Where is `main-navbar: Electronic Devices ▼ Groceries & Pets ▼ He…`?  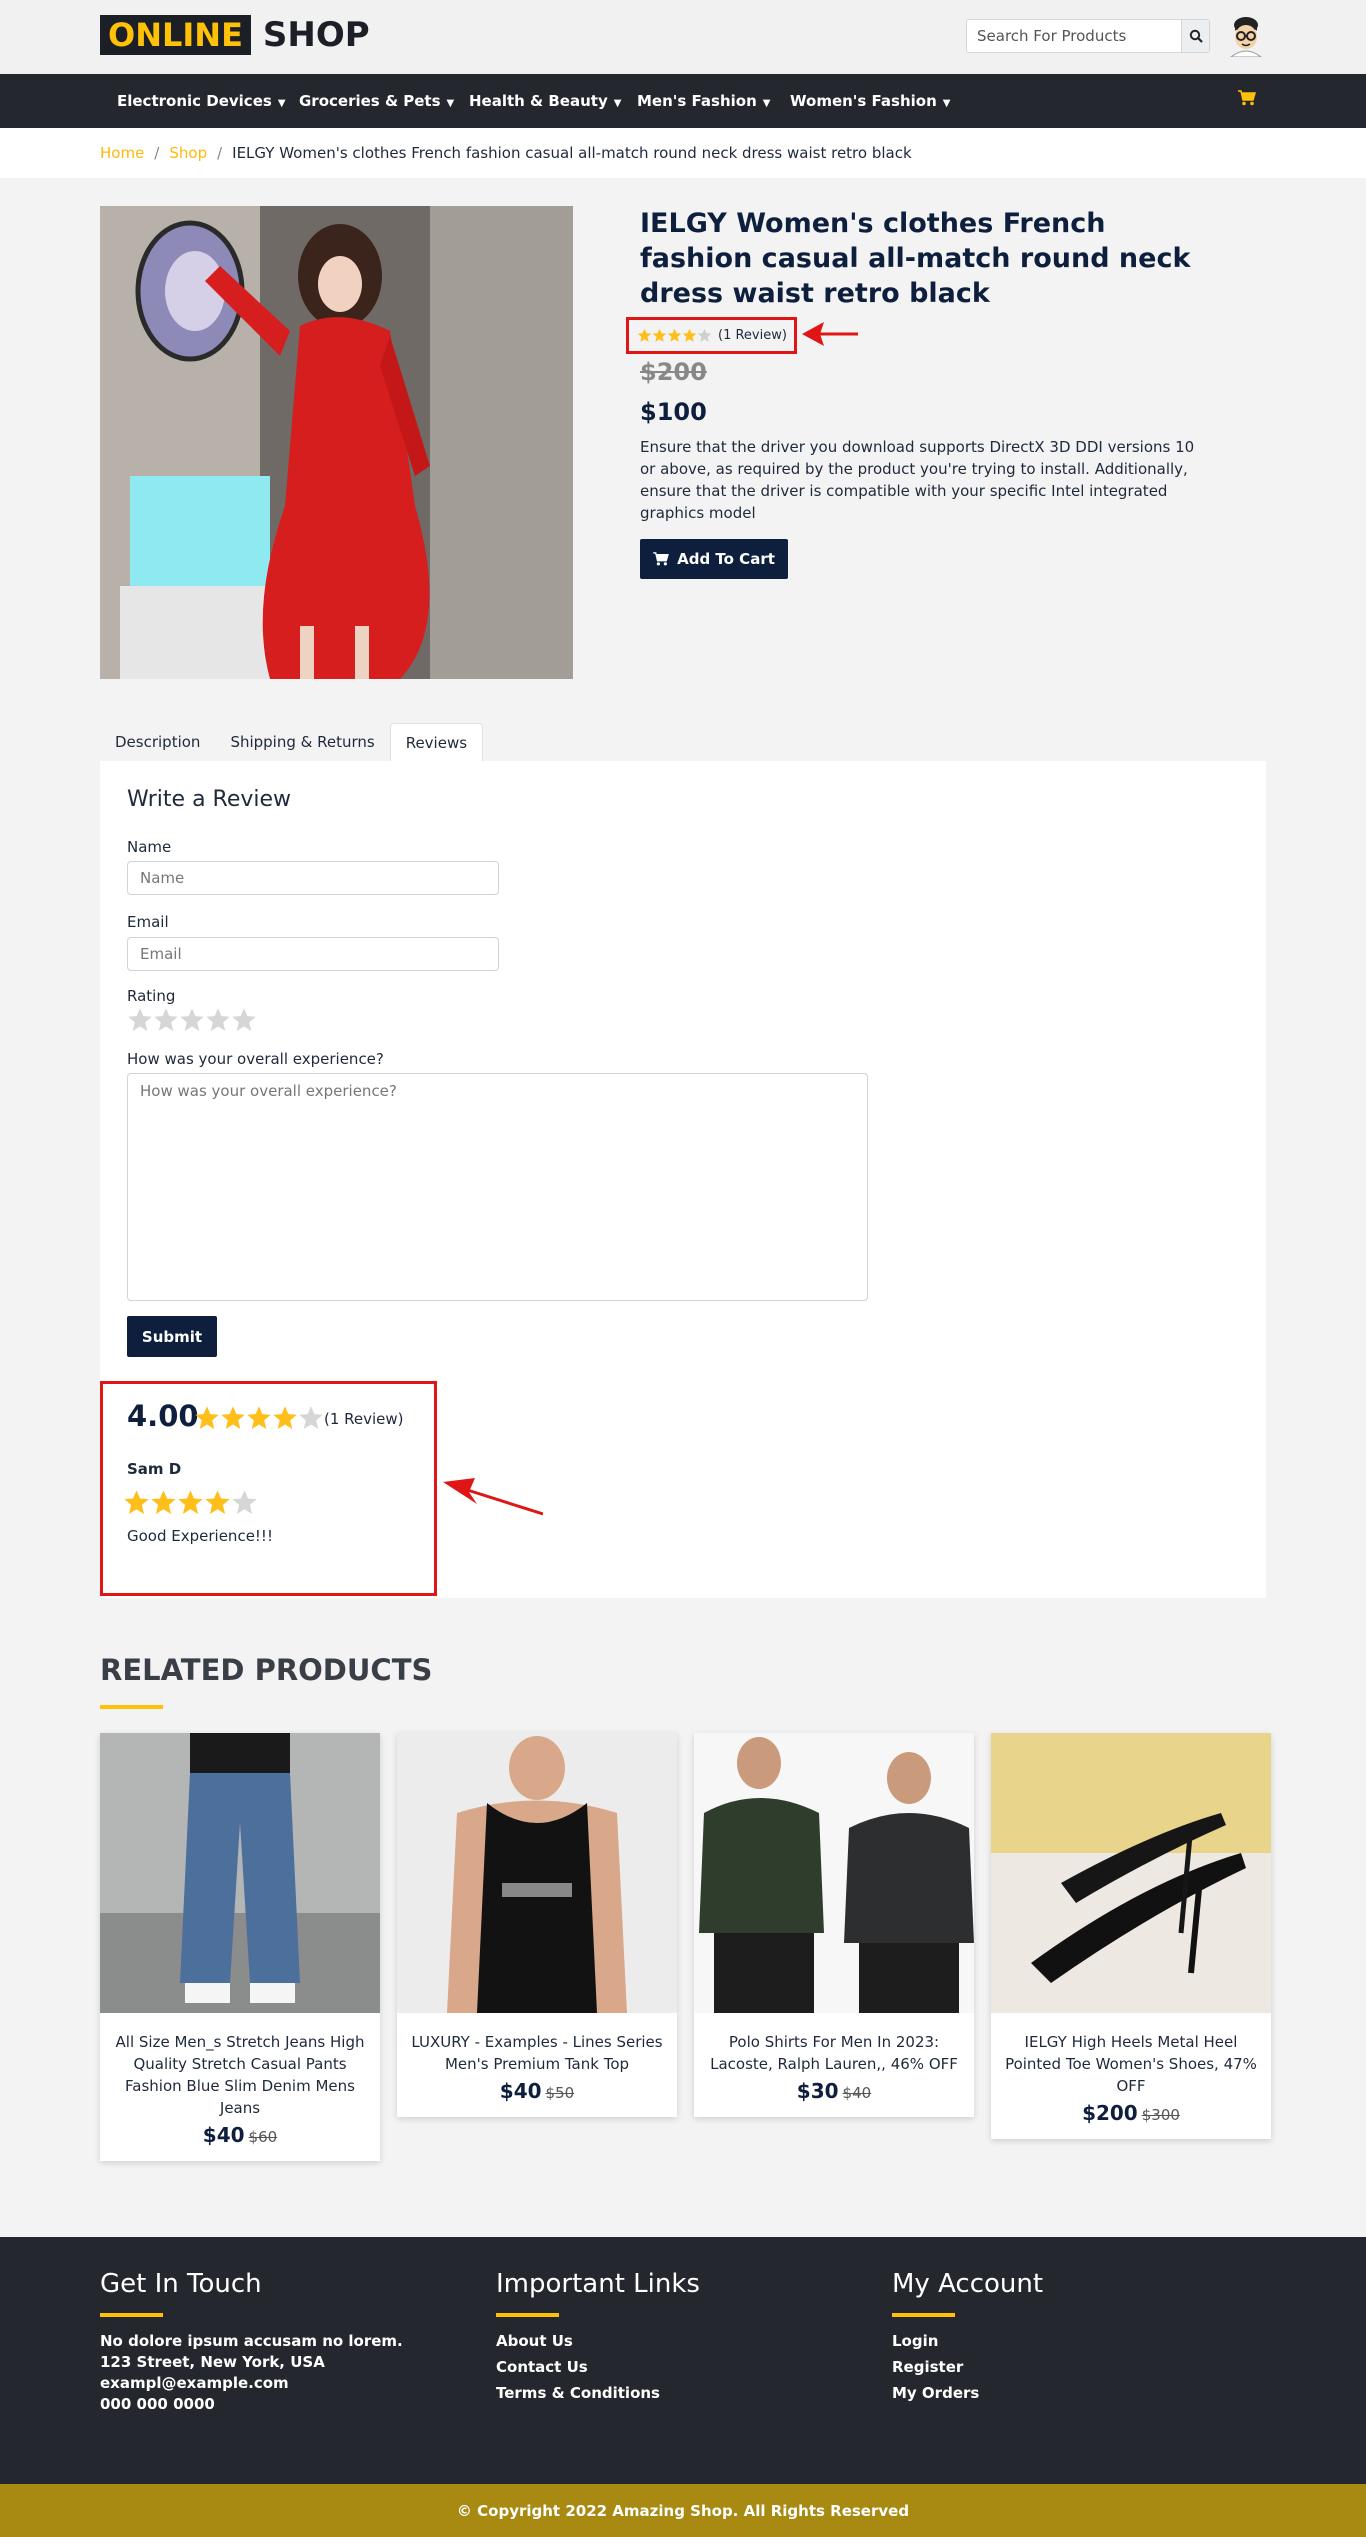
main-navbar: Electronic Devices ▼ Groceries & Pets ▼ He… is located at coordinates (683, 101).